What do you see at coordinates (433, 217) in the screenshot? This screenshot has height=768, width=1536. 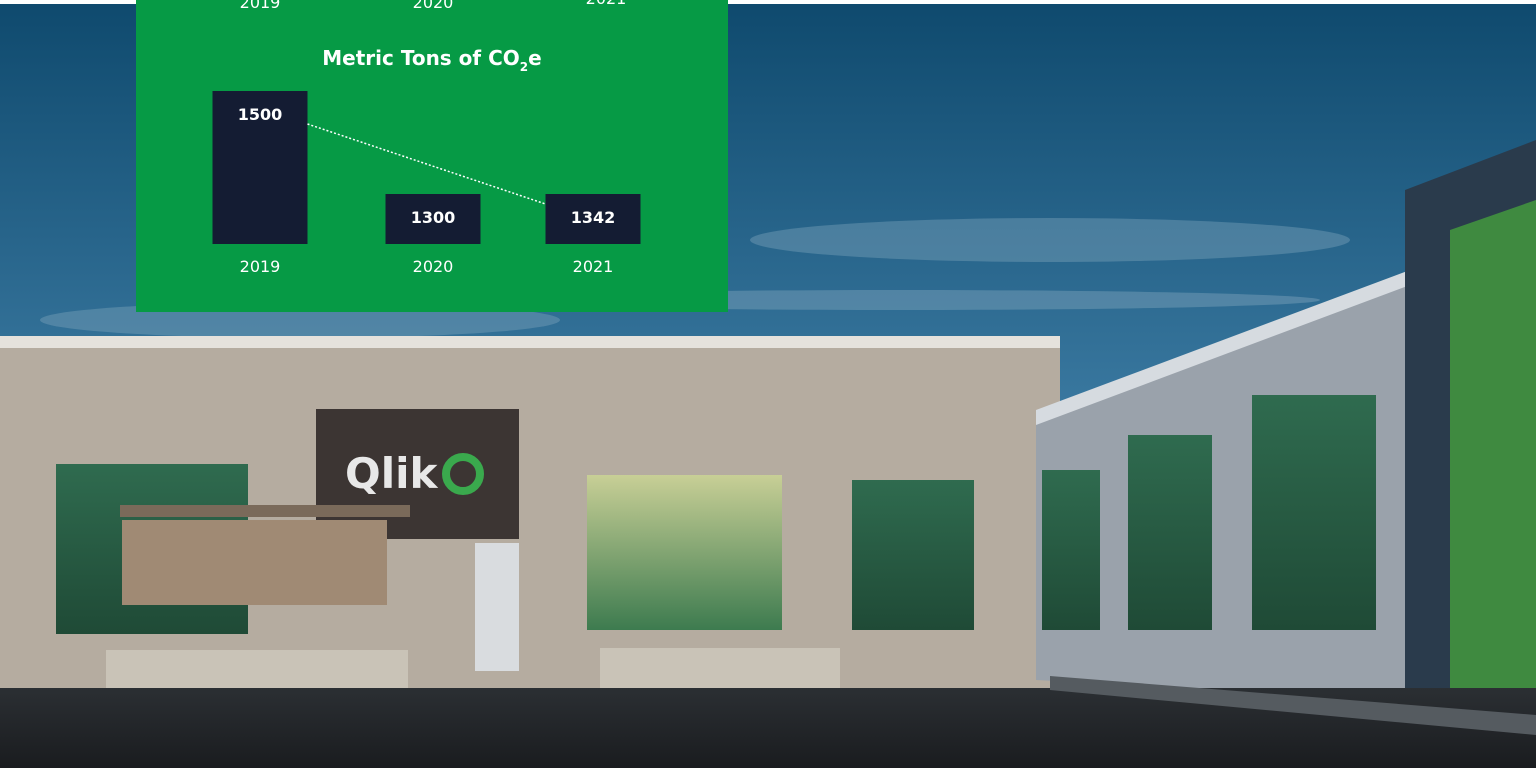 I see `data-label-2020: 1300` at bounding box center [433, 217].